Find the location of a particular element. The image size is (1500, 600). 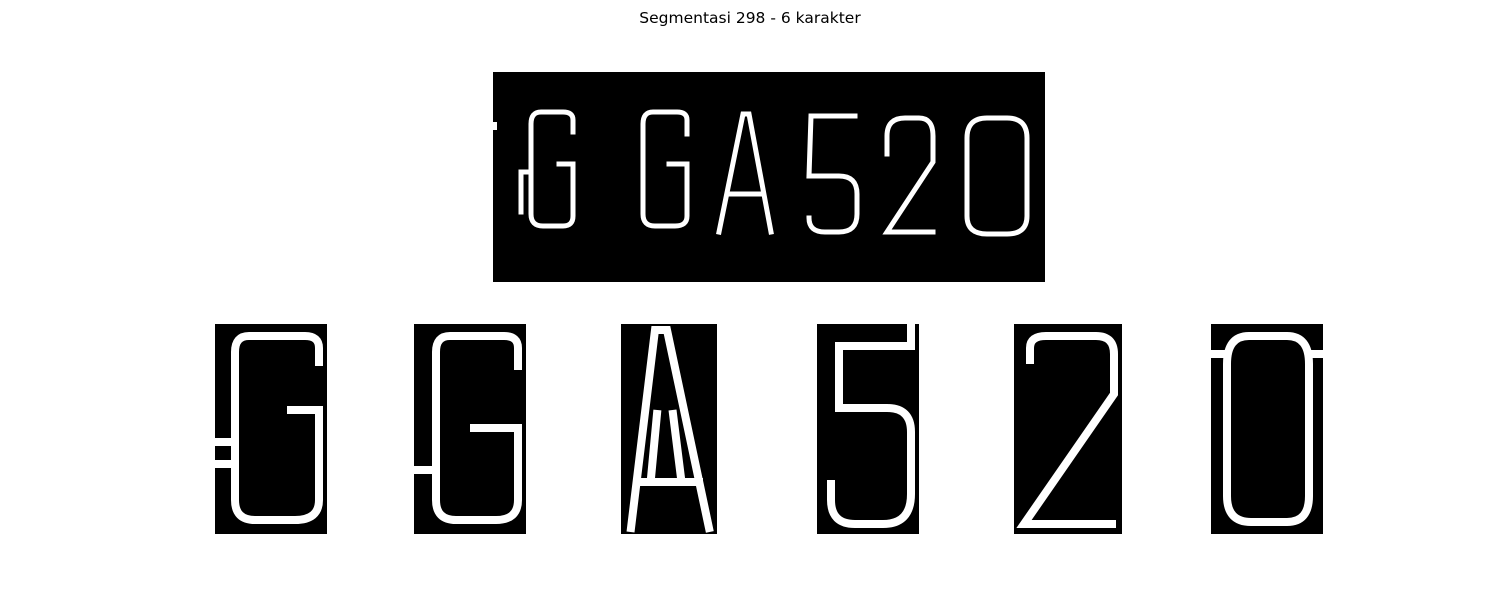

figure-title: Segmentasi 298 - 6 karakter is located at coordinates (750, 18).